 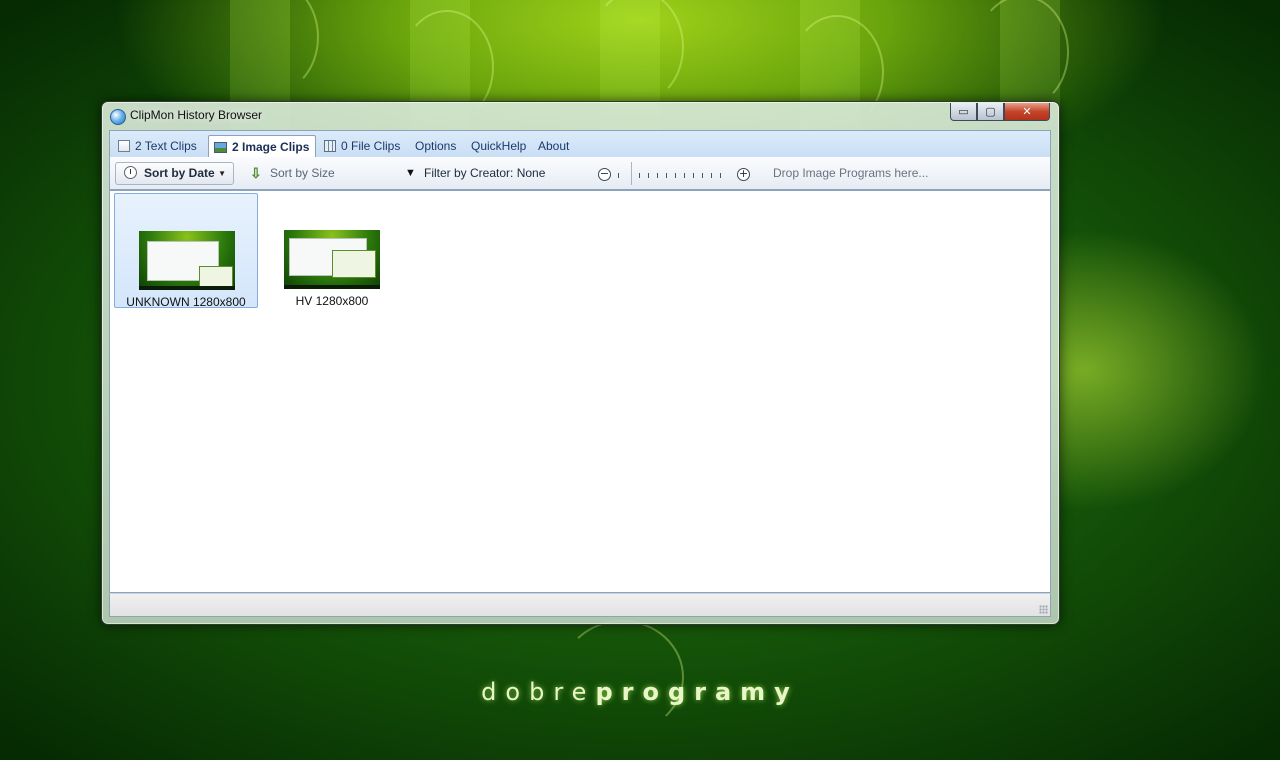 What do you see at coordinates (332, 301) in the screenshot?
I see `clip-label: HV 1280x800` at bounding box center [332, 301].